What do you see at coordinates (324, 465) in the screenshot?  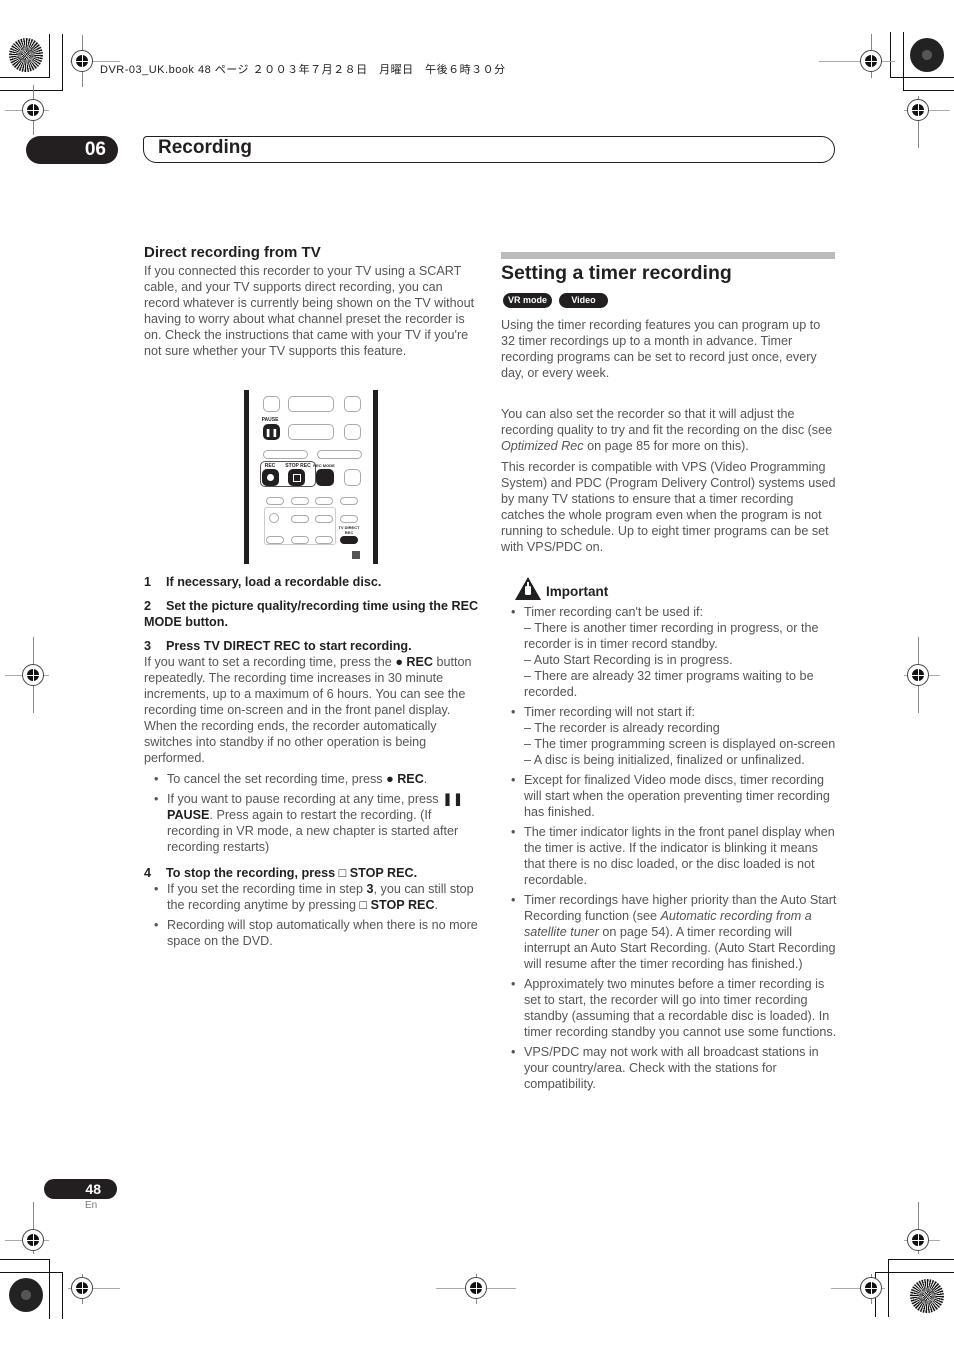 I see `remote-label-rec-mode: REC MODE` at bounding box center [324, 465].